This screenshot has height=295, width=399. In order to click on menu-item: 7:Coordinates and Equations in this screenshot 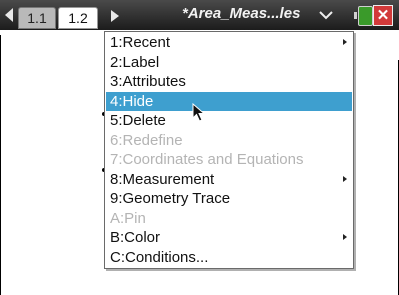, I will do `click(229, 159)`.